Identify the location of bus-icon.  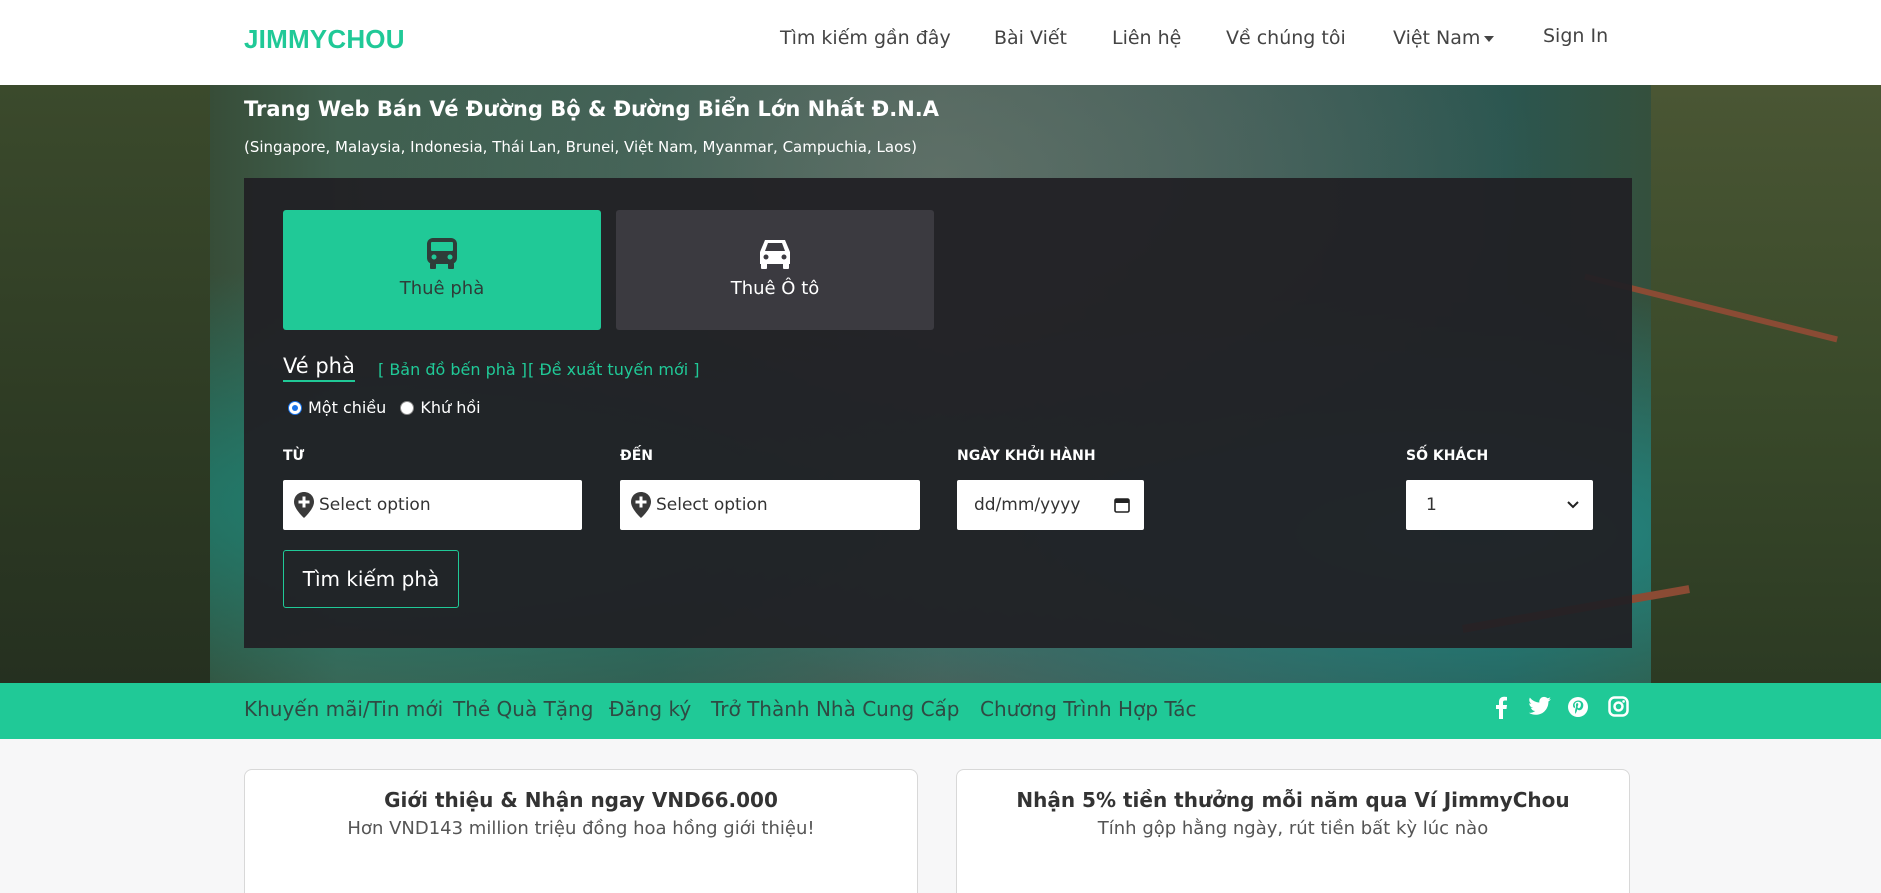
(442, 253).